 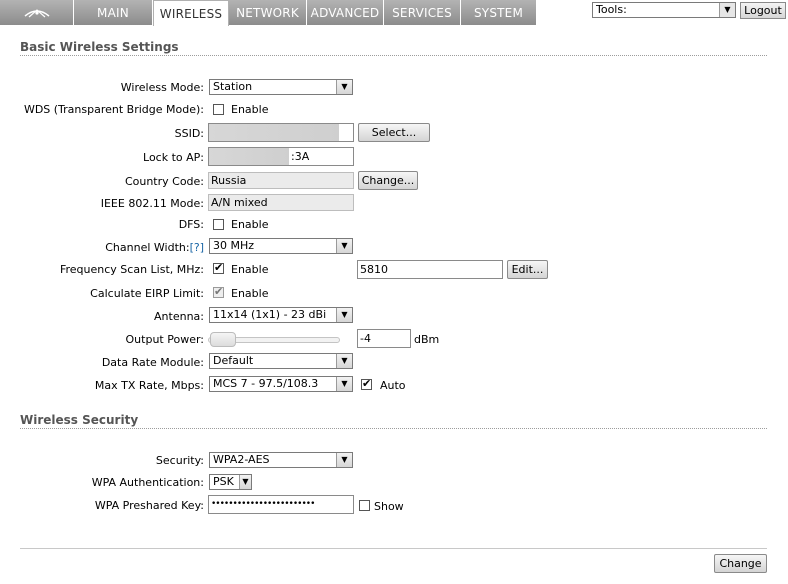 What do you see at coordinates (384, 338) in the screenshot?
I see `output-power-input: -4` at bounding box center [384, 338].